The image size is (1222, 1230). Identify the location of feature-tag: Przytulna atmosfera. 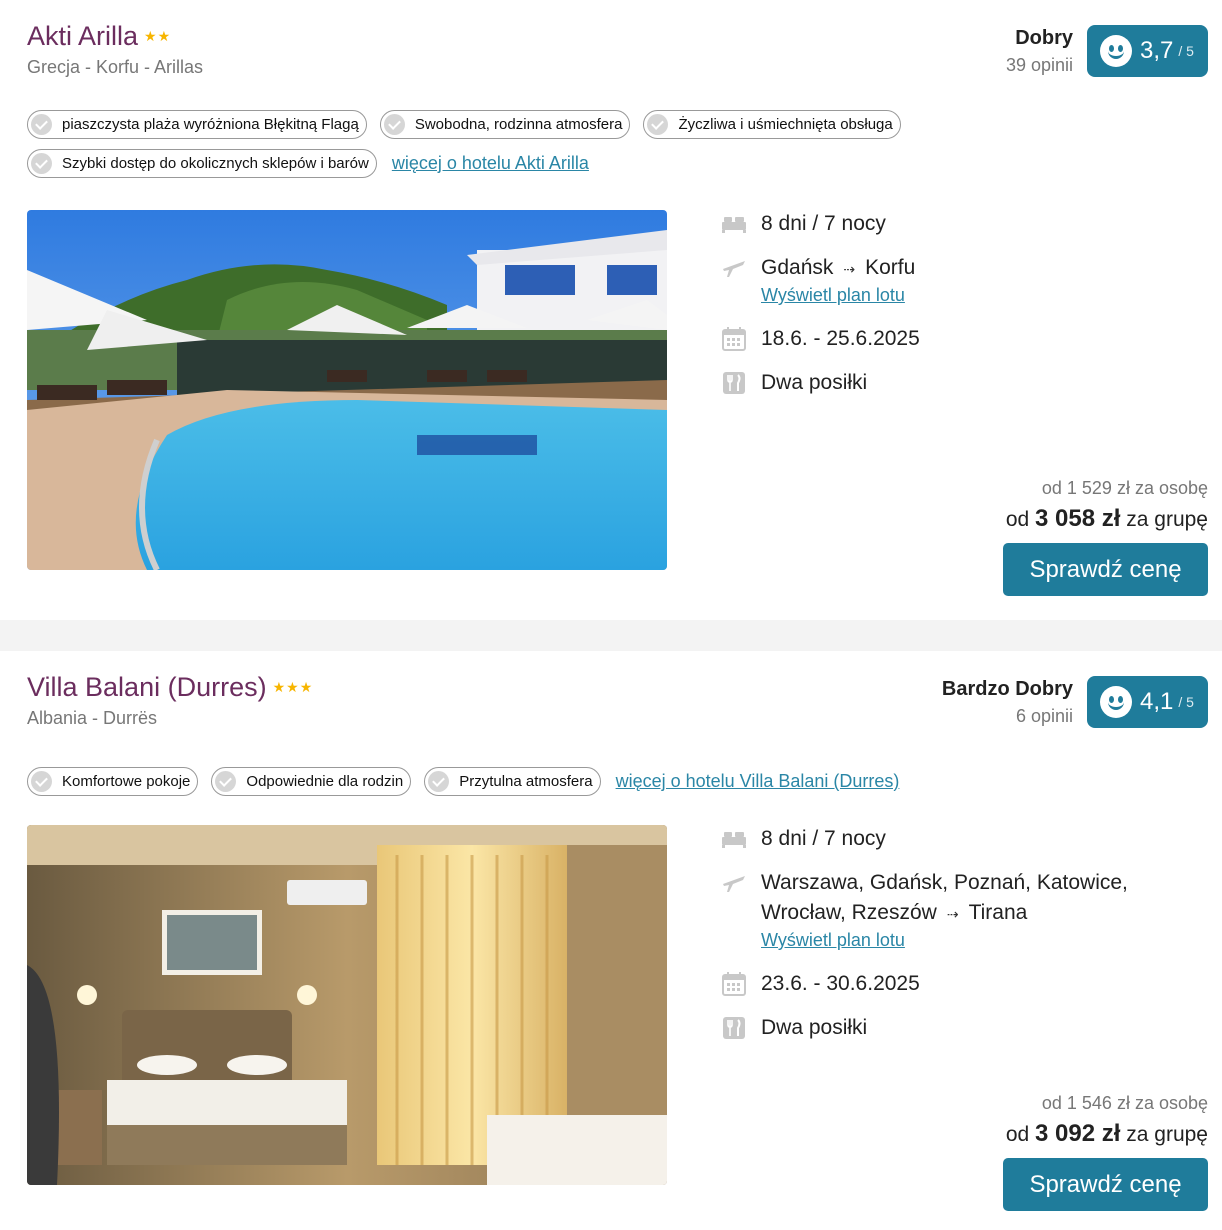
(512, 781).